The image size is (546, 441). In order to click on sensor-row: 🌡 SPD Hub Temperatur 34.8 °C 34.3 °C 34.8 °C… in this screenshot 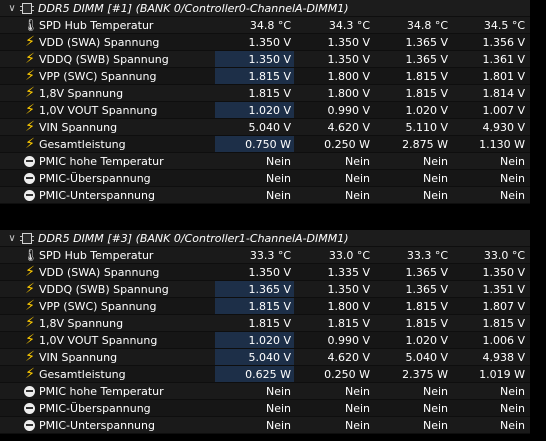, I will do `click(273, 25)`.